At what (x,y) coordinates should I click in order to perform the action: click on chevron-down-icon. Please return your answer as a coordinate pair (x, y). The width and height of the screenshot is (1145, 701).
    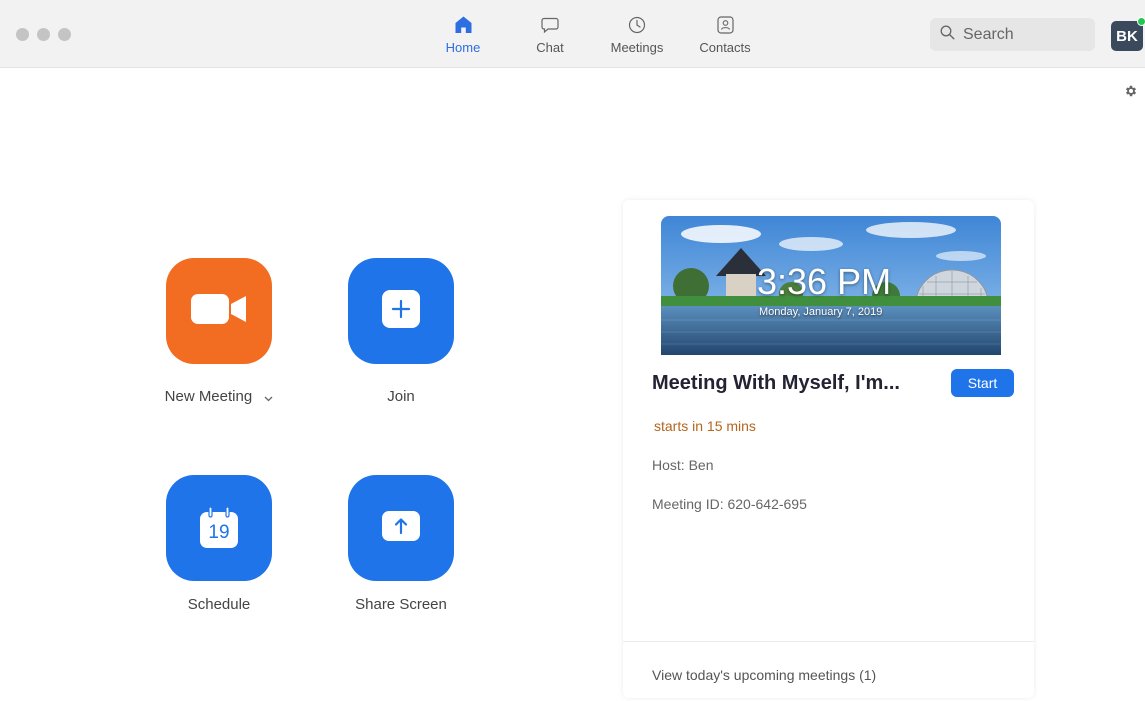
    Looking at the image, I should click on (268, 397).